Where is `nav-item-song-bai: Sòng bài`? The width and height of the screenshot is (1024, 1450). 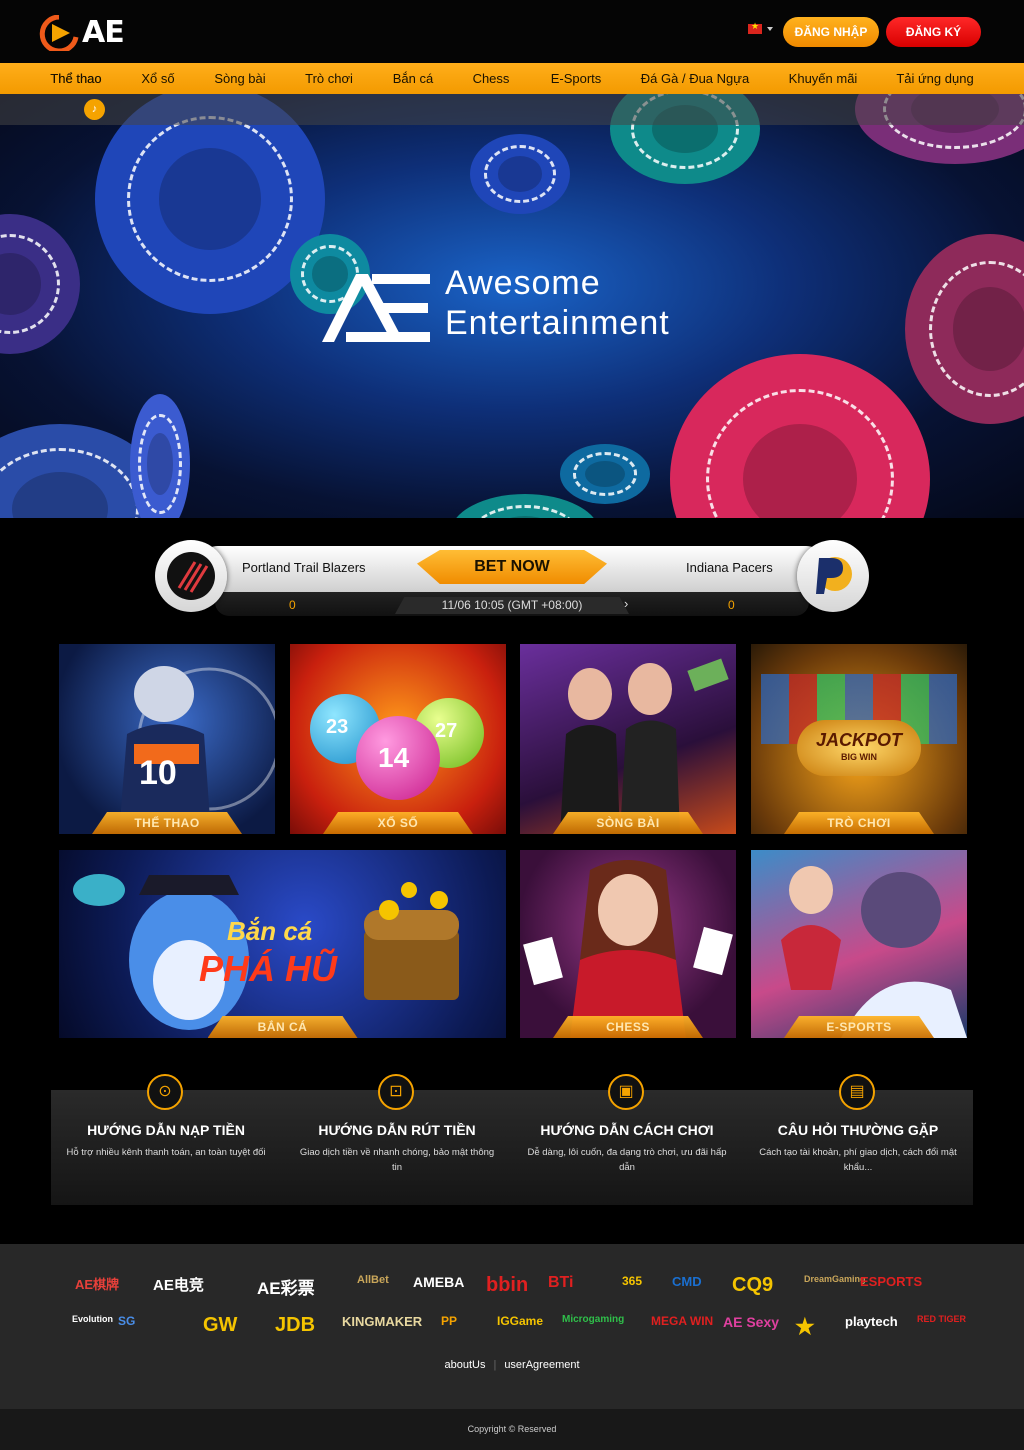
nav-item-song-bai: Sòng bài is located at coordinates (240, 78).